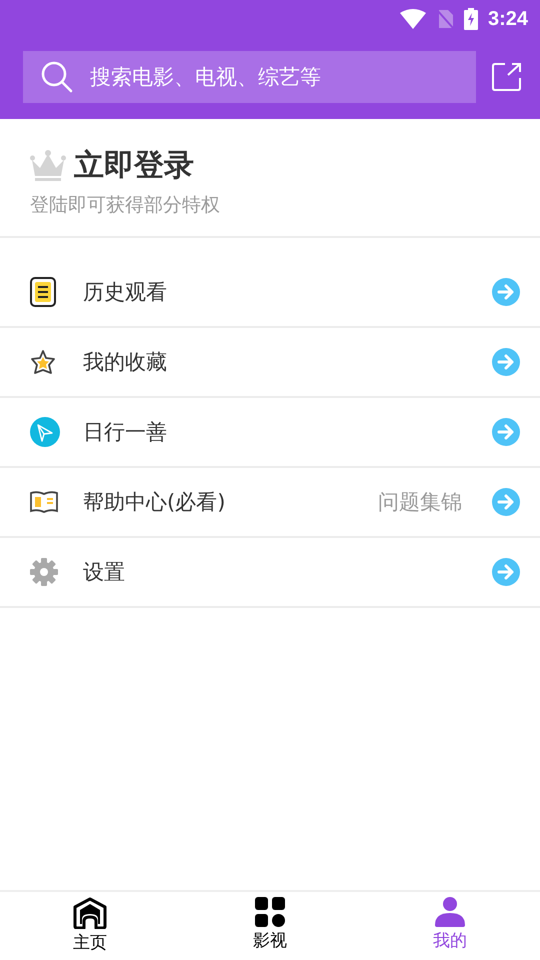 The height and width of the screenshot is (960, 540). I want to click on menu-label: 设置, so click(104, 572).